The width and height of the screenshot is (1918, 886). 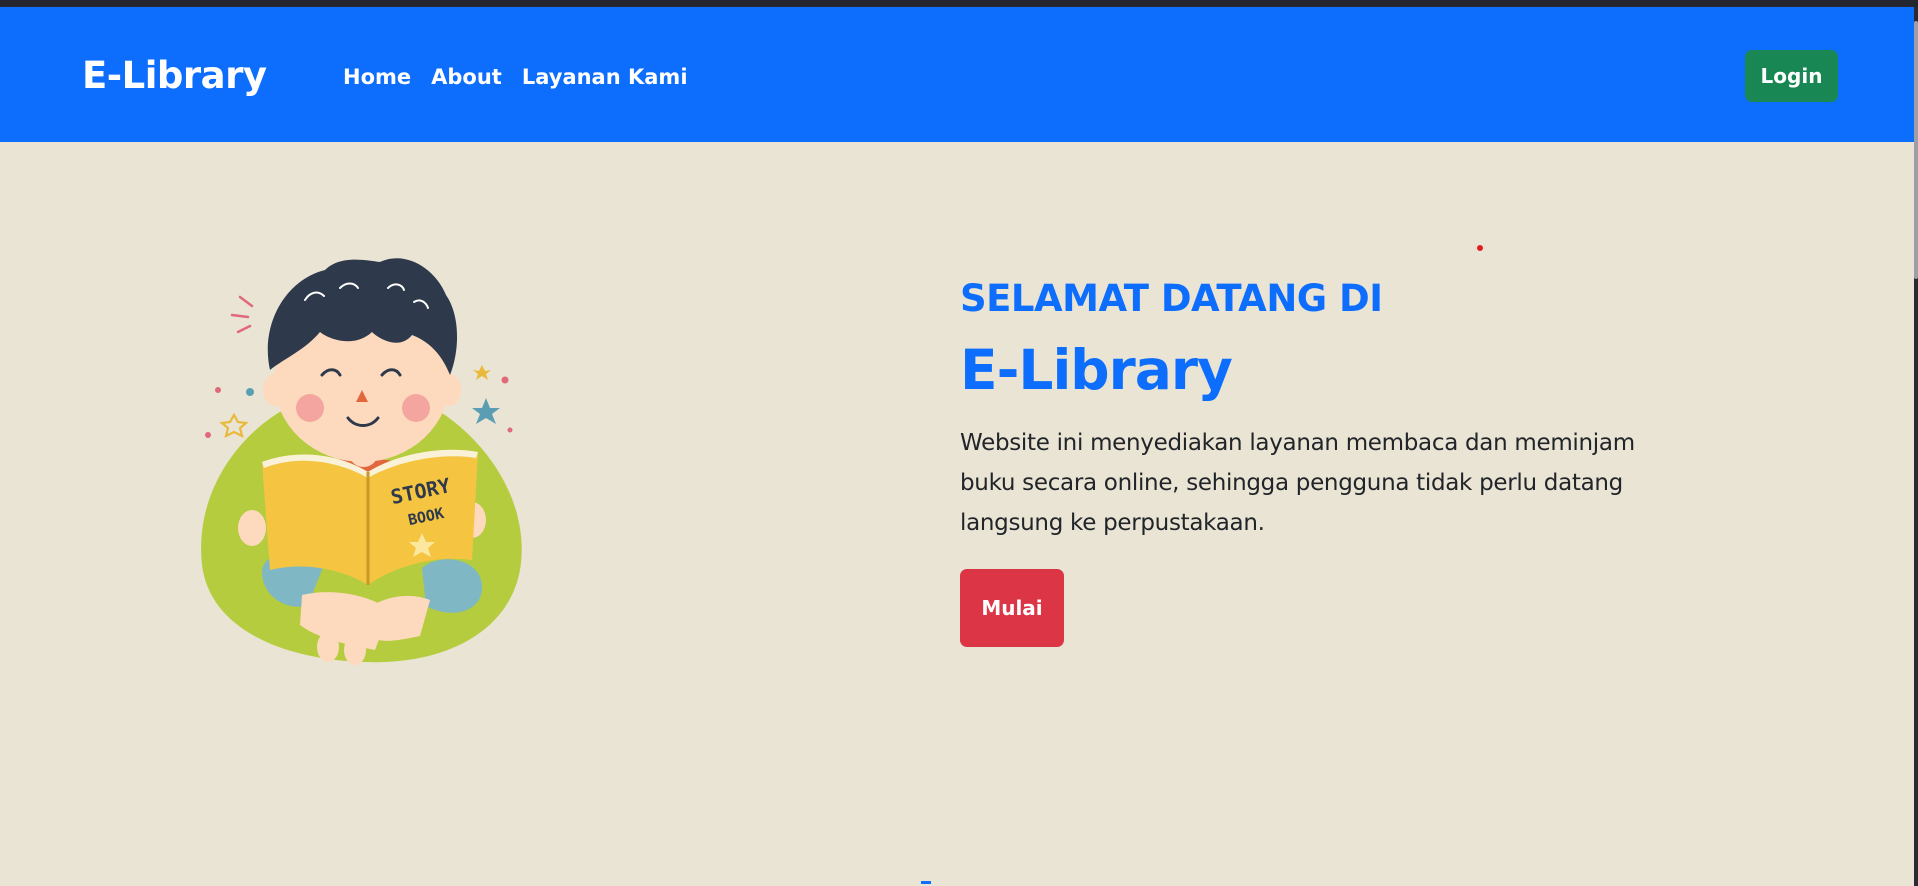 What do you see at coordinates (174, 75) in the screenshot?
I see `brand-logo: E-Library` at bounding box center [174, 75].